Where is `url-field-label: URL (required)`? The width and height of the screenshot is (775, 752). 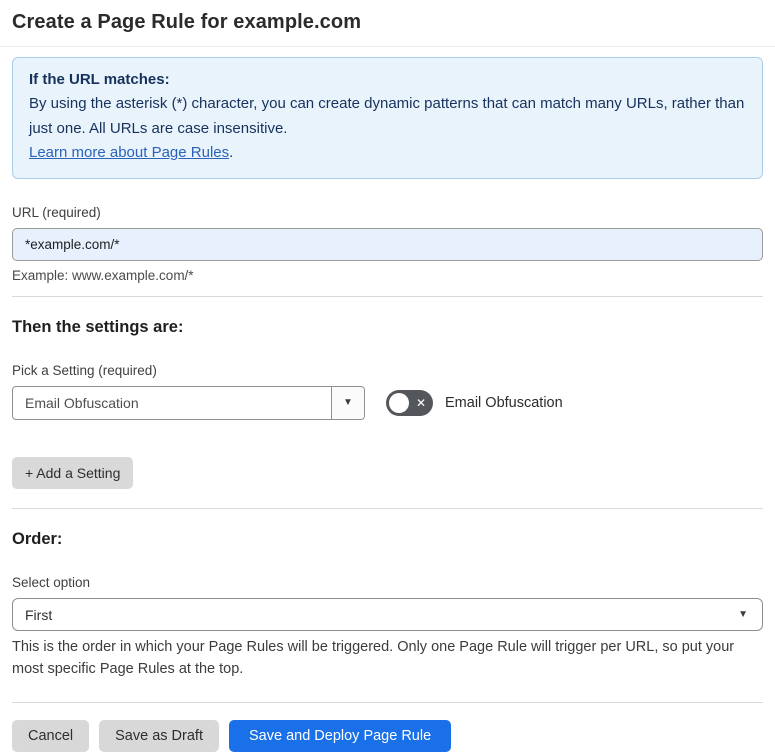
url-field-label: URL (required) is located at coordinates (56, 213).